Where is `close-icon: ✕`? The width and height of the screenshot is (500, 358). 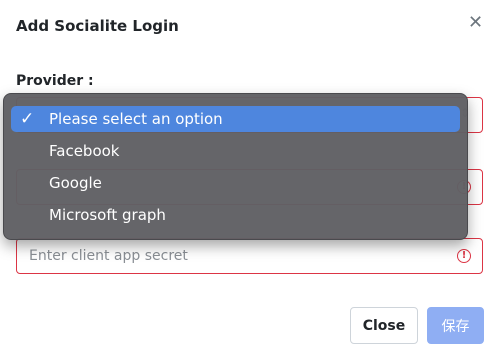
close-icon: ✕ is located at coordinates (475, 23).